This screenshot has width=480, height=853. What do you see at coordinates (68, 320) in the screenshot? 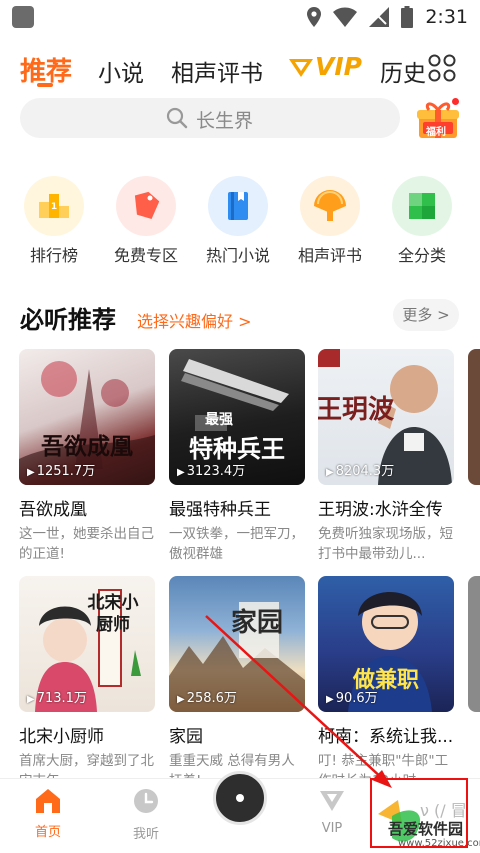
I see `section-title: 必听推荐` at bounding box center [68, 320].